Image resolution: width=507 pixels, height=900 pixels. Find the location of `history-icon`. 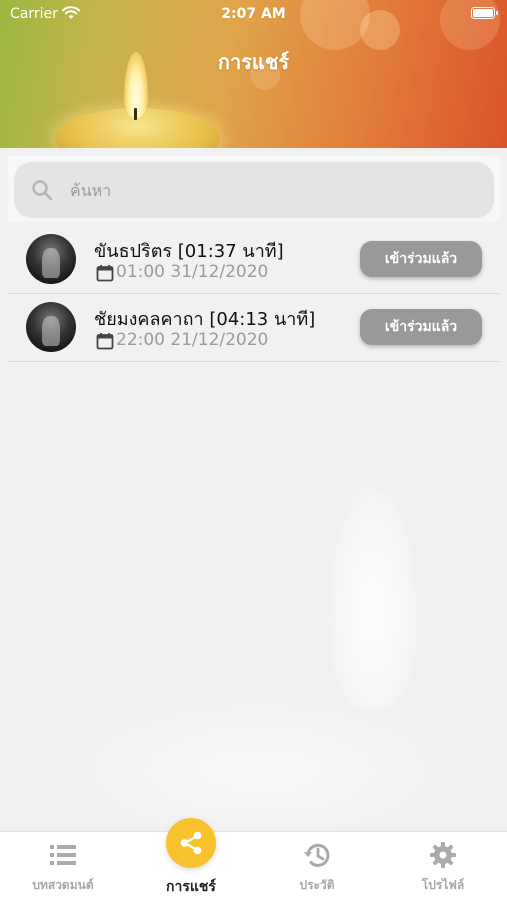

history-icon is located at coordinates (317, 855).